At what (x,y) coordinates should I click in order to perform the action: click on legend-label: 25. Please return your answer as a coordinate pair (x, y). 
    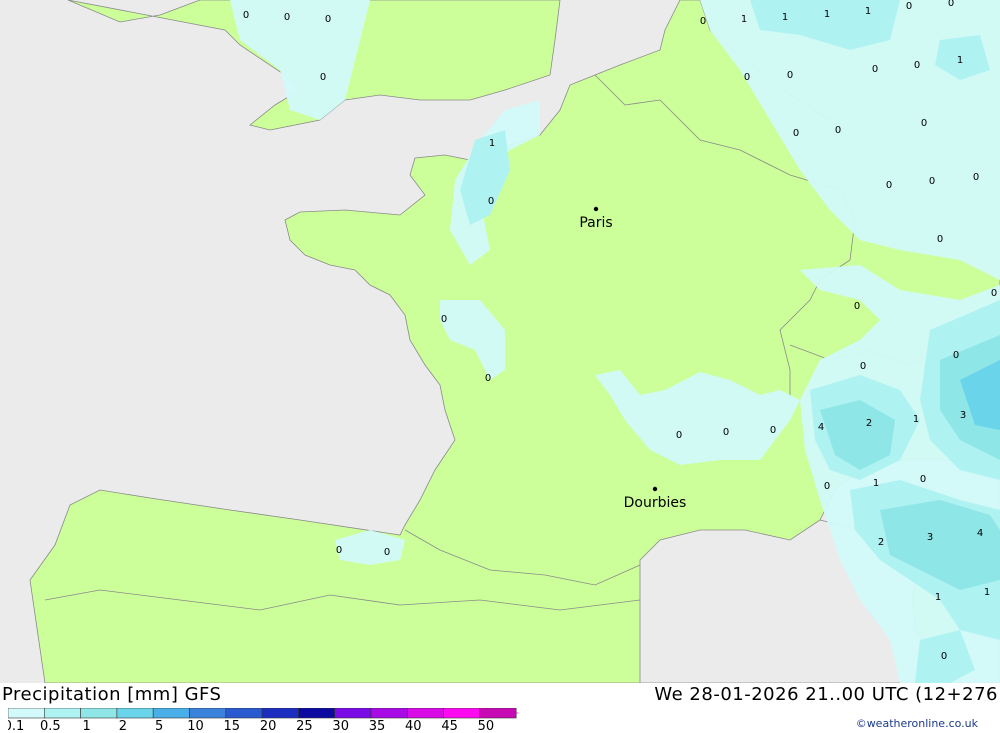
    Looking at the image, I should click on (304, 725).